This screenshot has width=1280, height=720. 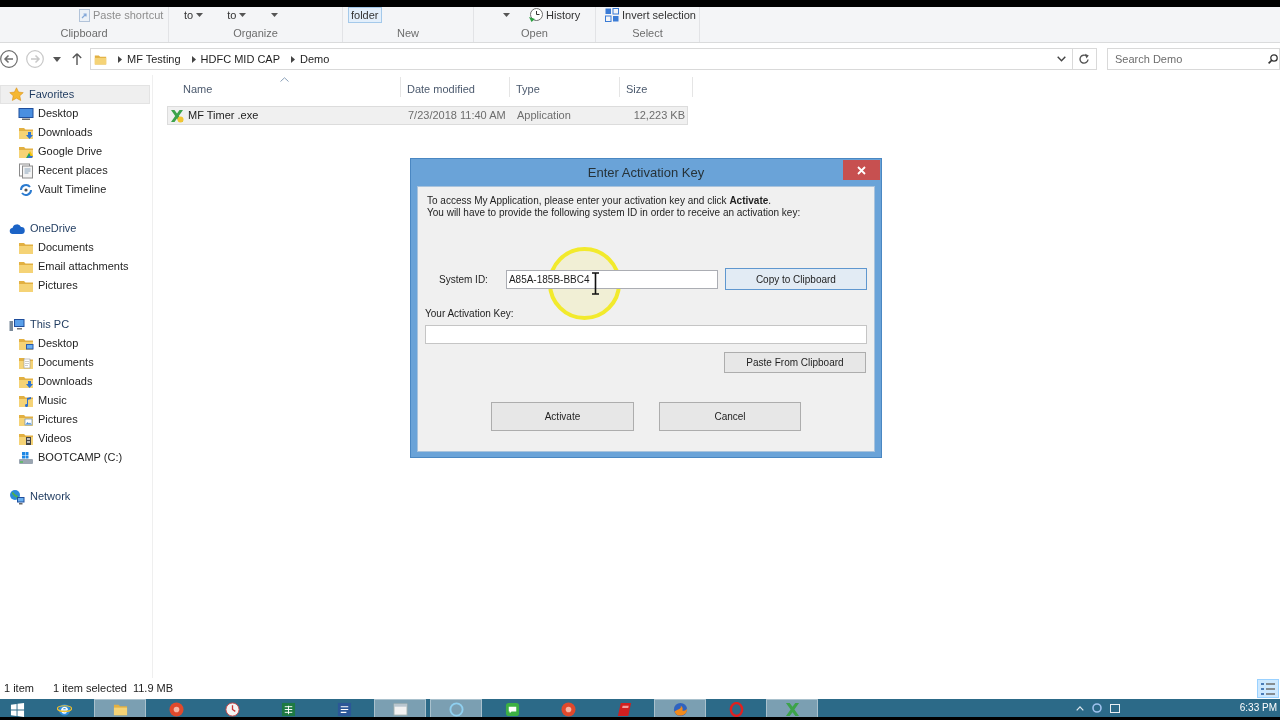 I want to click on chat-icon, so click(x=512, y=709).